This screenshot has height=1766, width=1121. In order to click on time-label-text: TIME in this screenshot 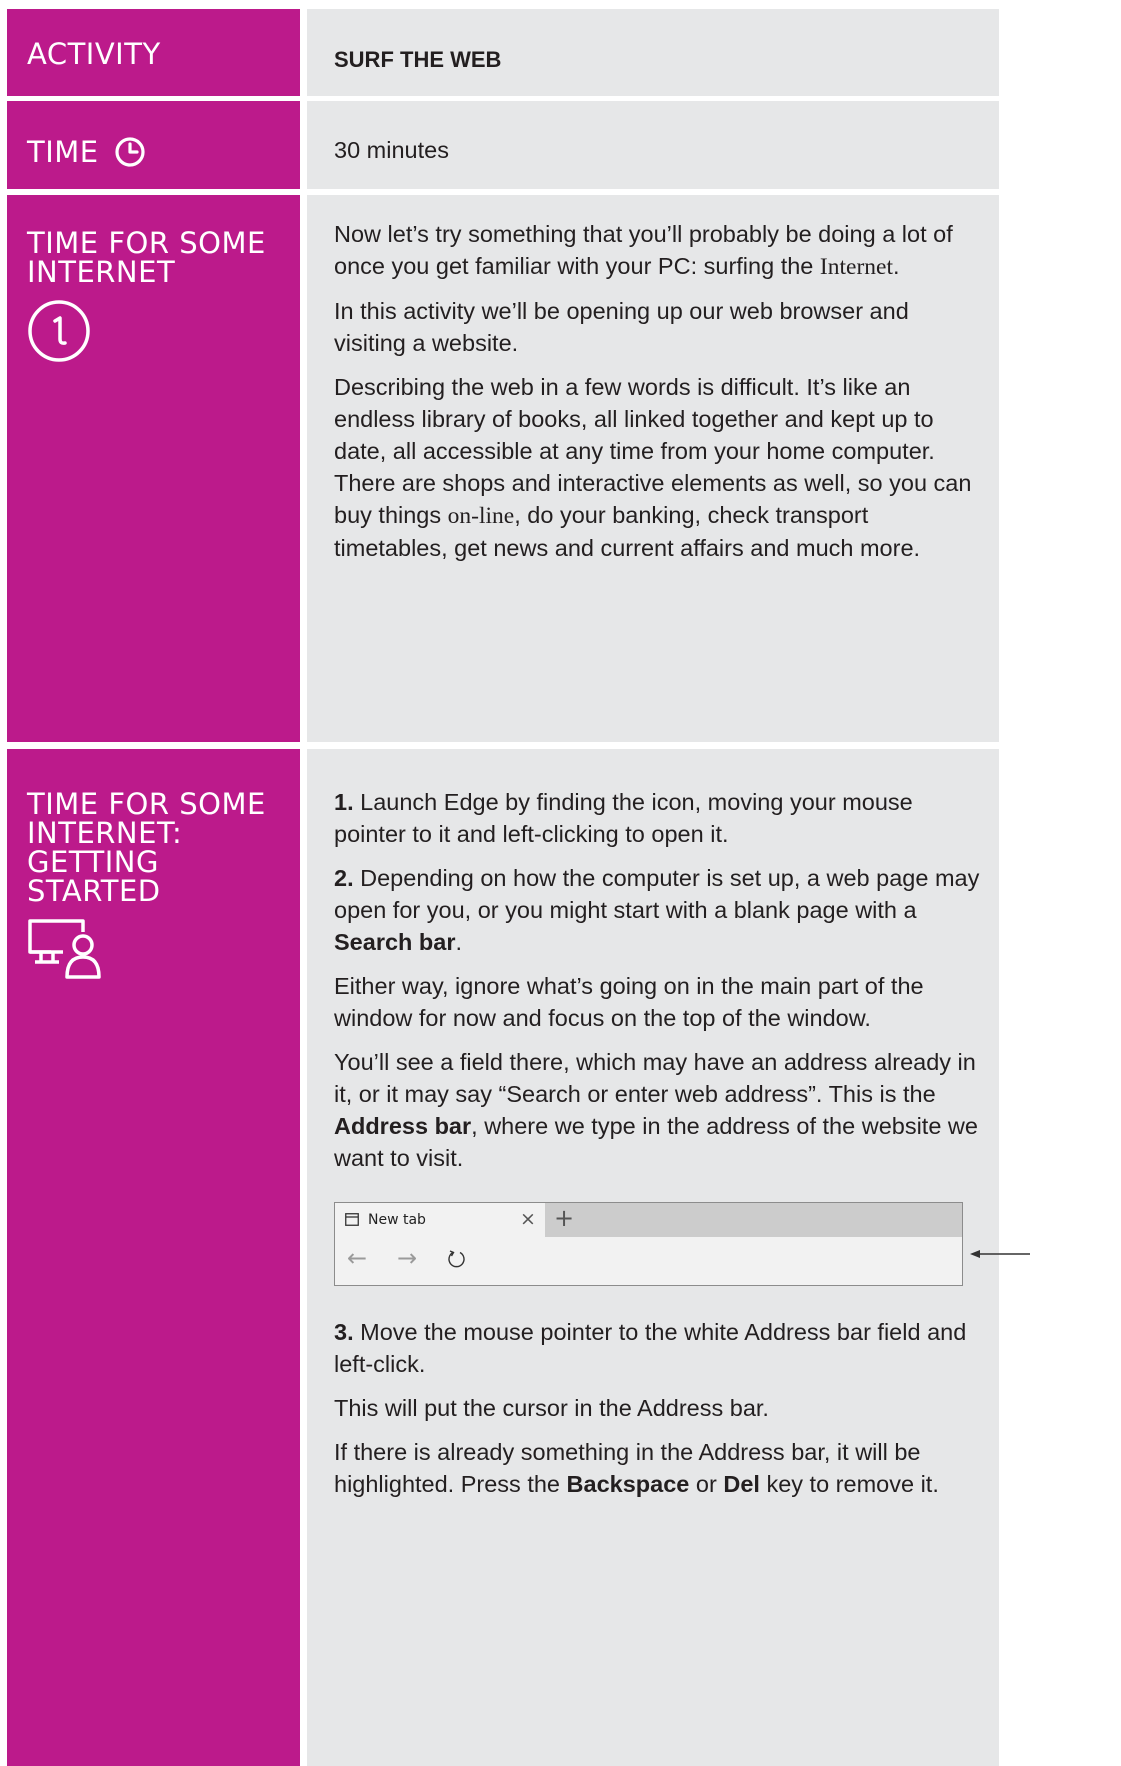, I will do `click(63, 152)`.